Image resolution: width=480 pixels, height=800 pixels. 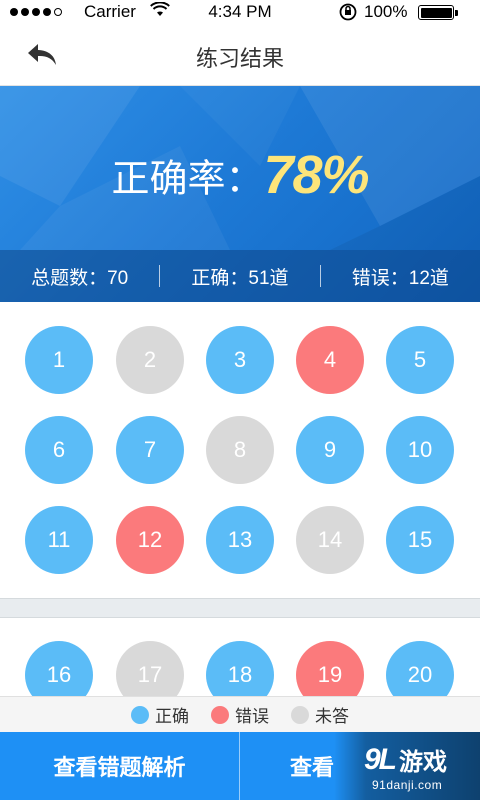 I want to click on question-3-button: 3, so click(x=240, y=360).